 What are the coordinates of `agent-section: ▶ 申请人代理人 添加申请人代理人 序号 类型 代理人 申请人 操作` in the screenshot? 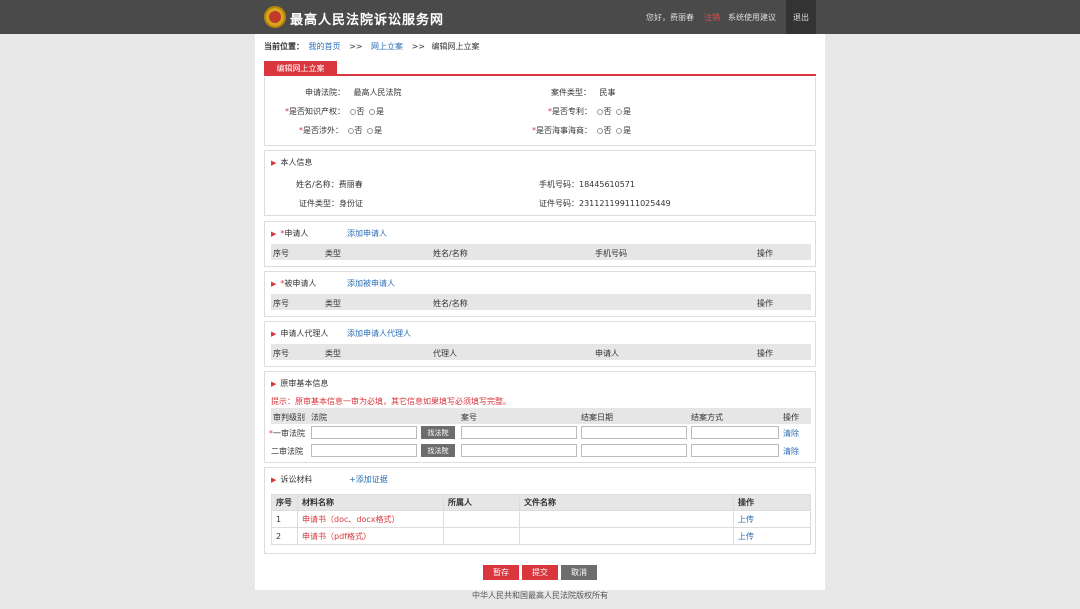 It's located at (540, 344).